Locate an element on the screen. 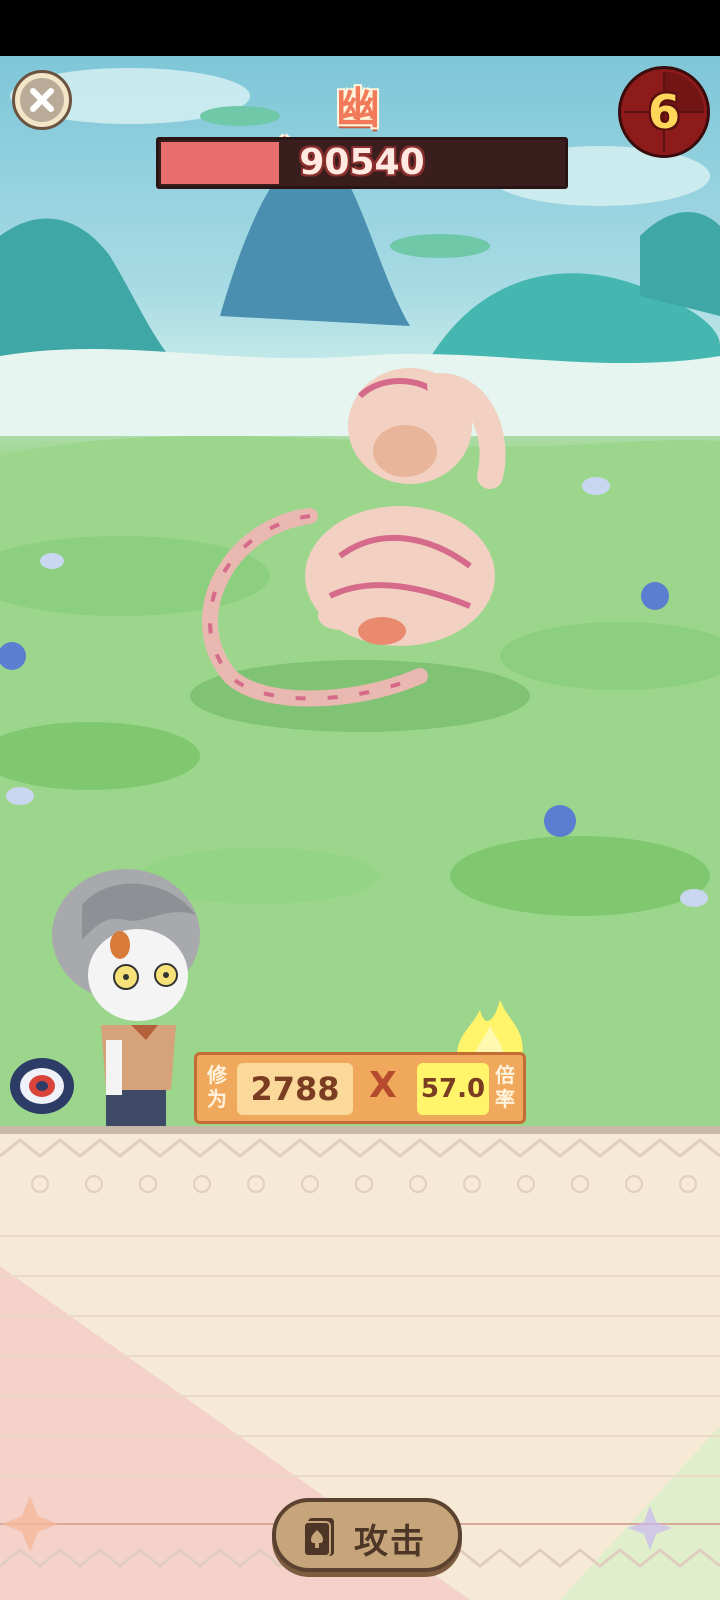  status-bar is located at coordinates (360, 28).